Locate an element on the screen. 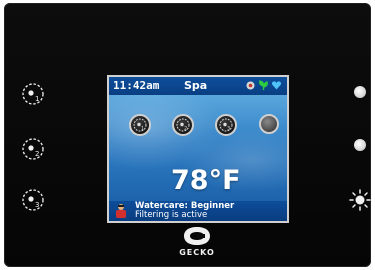 The width and height of the screenshot is (375, 270). status-bar: 11:42am Spa is located at coordinates (198, 86).